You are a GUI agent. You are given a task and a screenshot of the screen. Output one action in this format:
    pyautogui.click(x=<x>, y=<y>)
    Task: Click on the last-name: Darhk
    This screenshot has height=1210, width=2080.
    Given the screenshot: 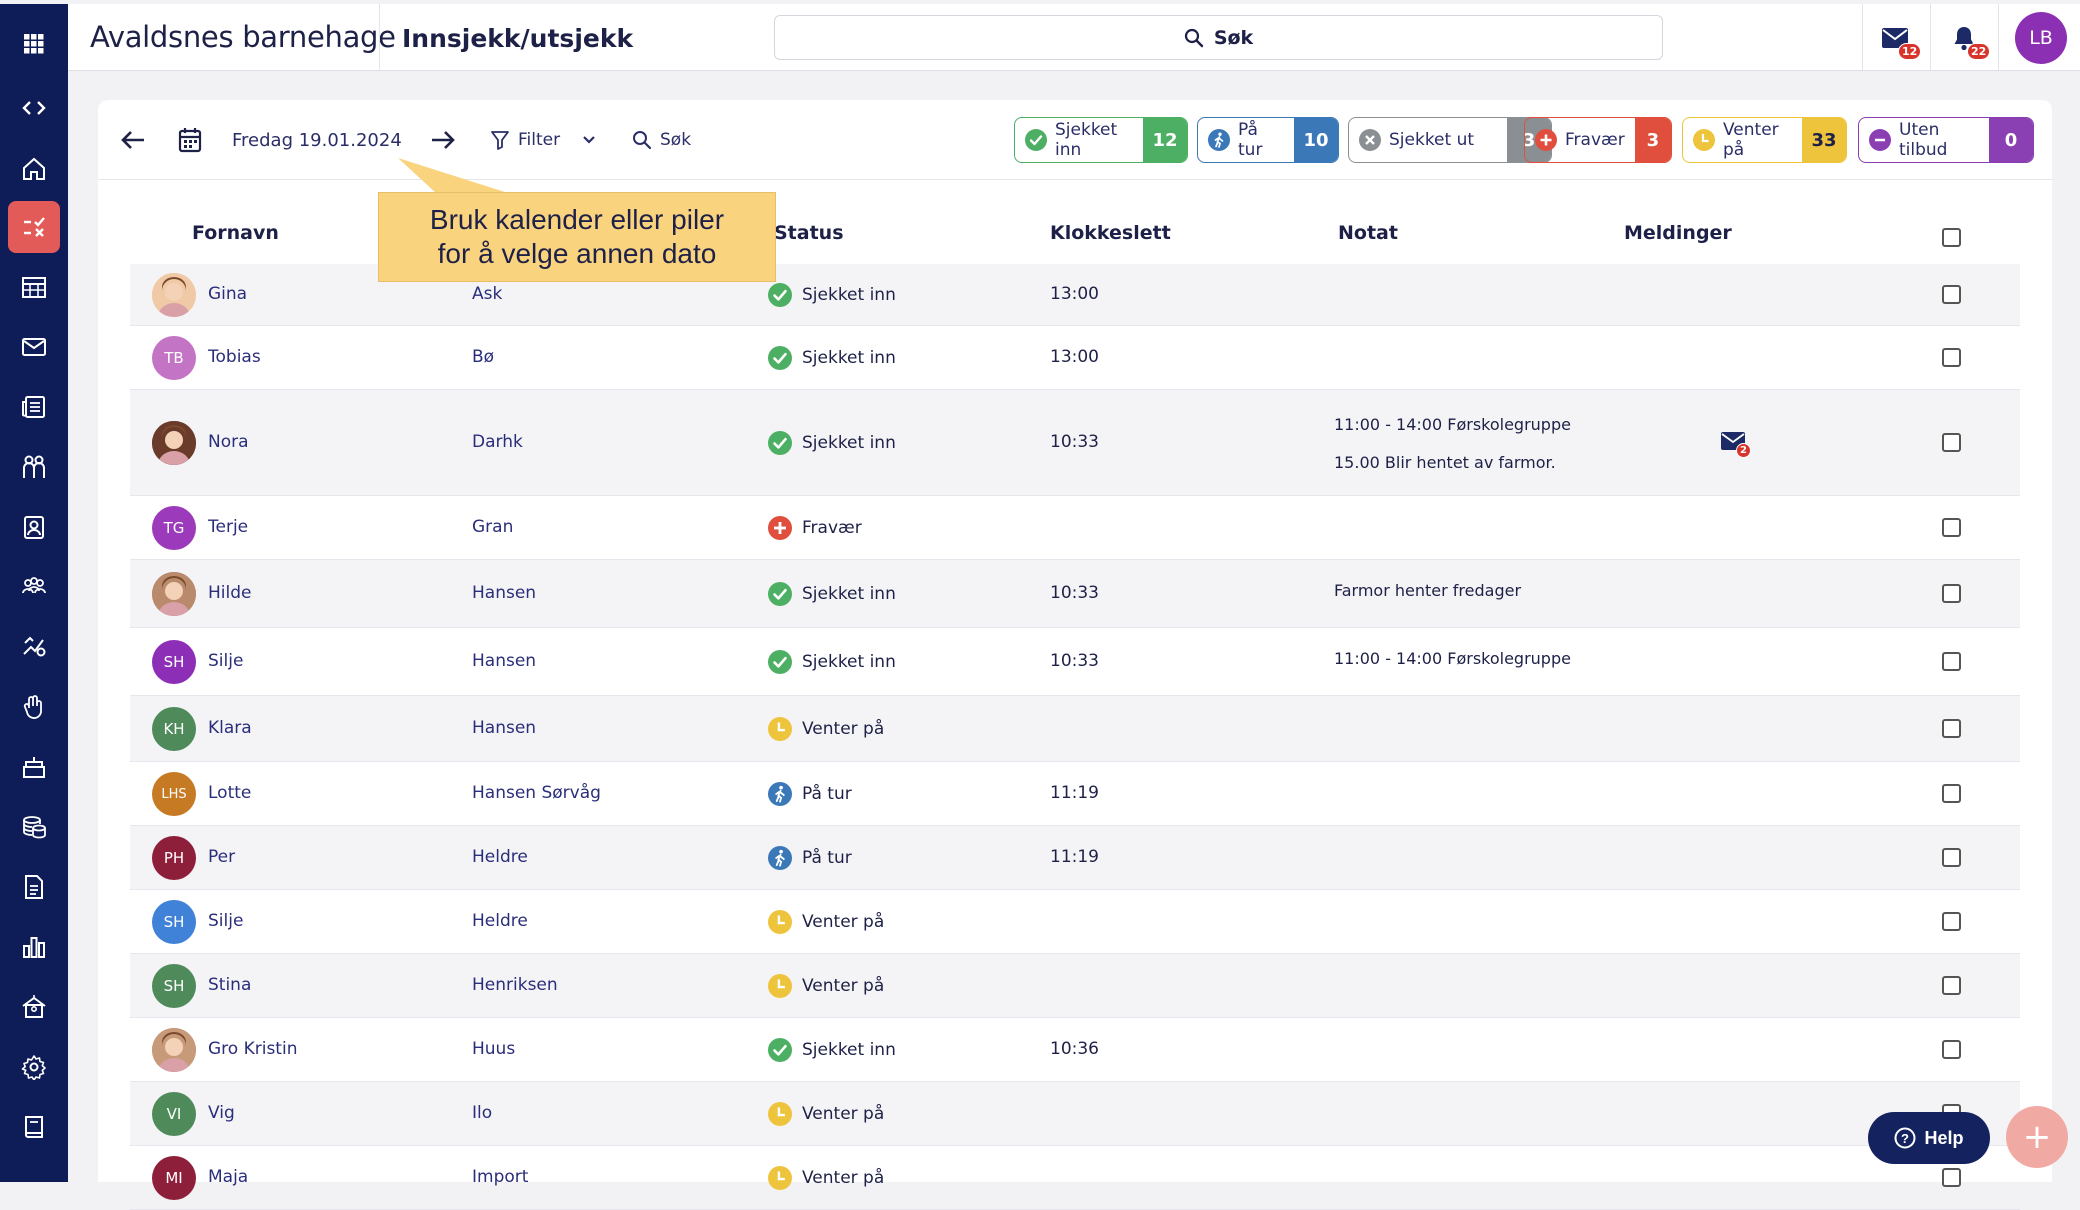 What is the action you would take?
    pyautogui.click(x=497, y=442)
    